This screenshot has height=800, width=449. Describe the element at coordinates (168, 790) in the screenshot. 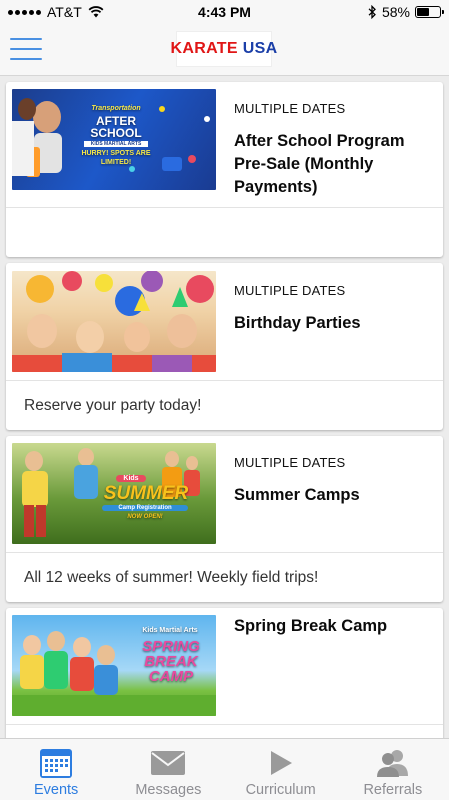

I see `tab-label: Messages` at that location.